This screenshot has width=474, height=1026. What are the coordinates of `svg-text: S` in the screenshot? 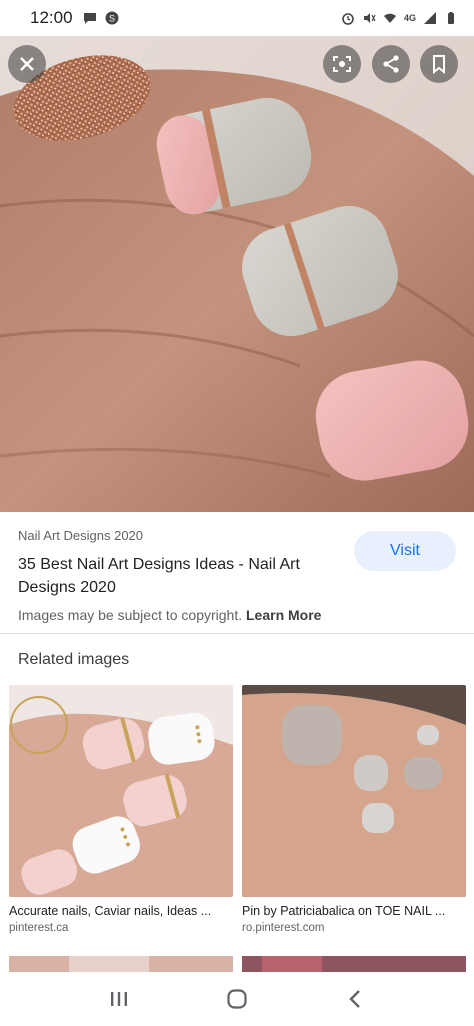 It's located at (112, 19).